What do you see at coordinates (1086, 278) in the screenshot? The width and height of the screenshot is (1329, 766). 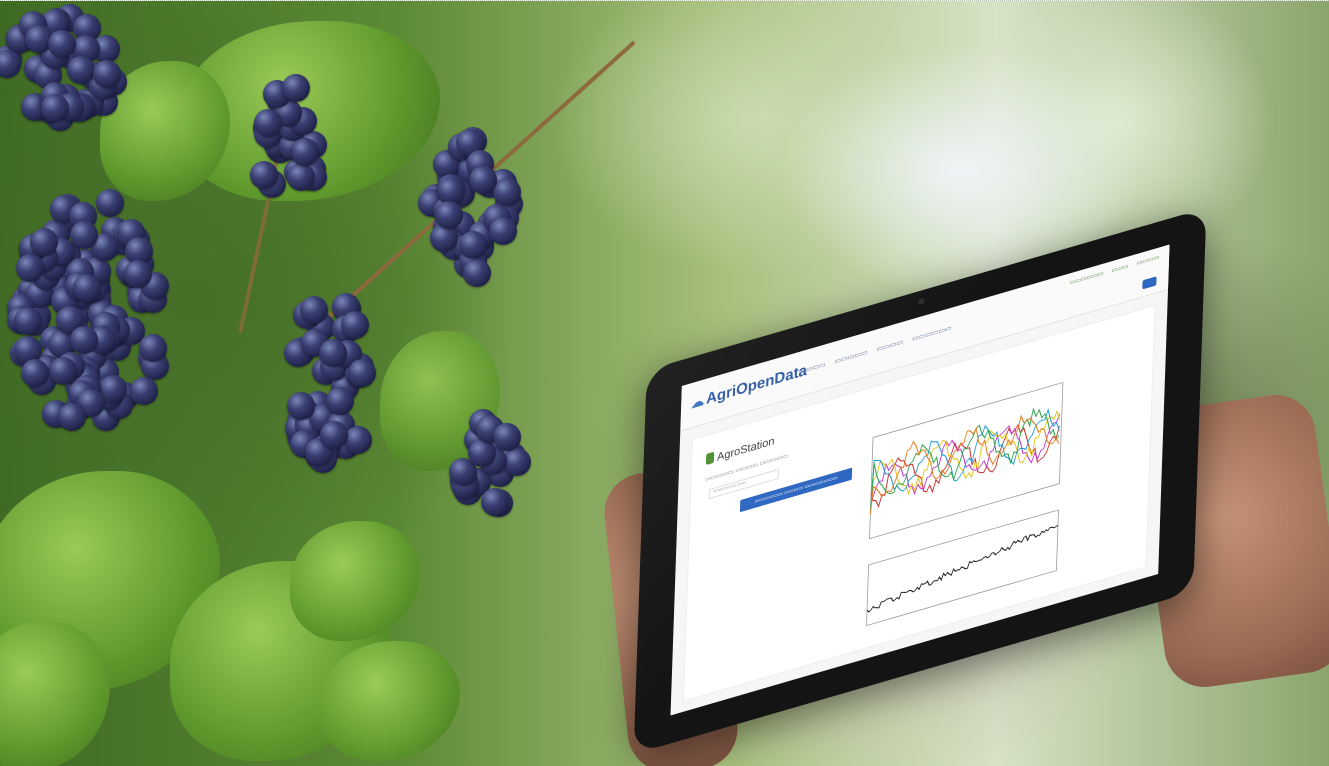 I see `user-link: ▭▭▭▭▭▭` at bounding box center [1086, 278].